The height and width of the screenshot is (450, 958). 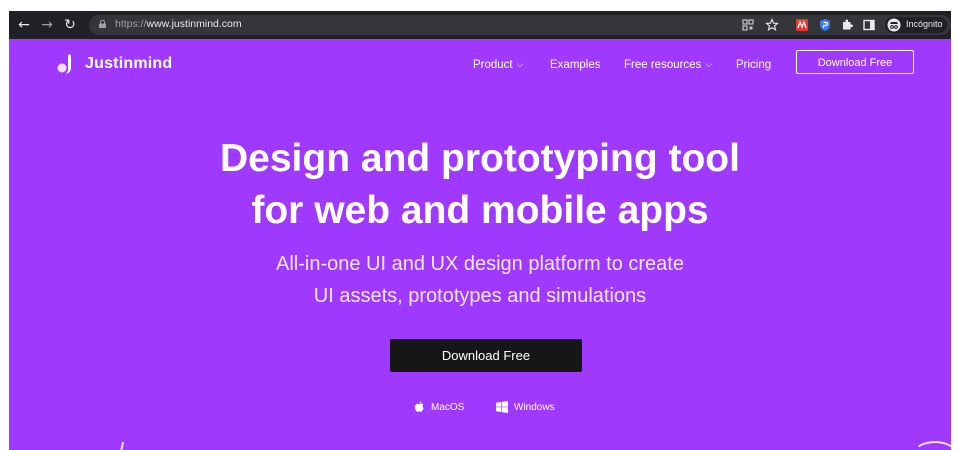 What do you see at coordinates (64, 64) in the screenshot?
I see `justinmind-logo-mark-icon` at bounding box center [64, 64].